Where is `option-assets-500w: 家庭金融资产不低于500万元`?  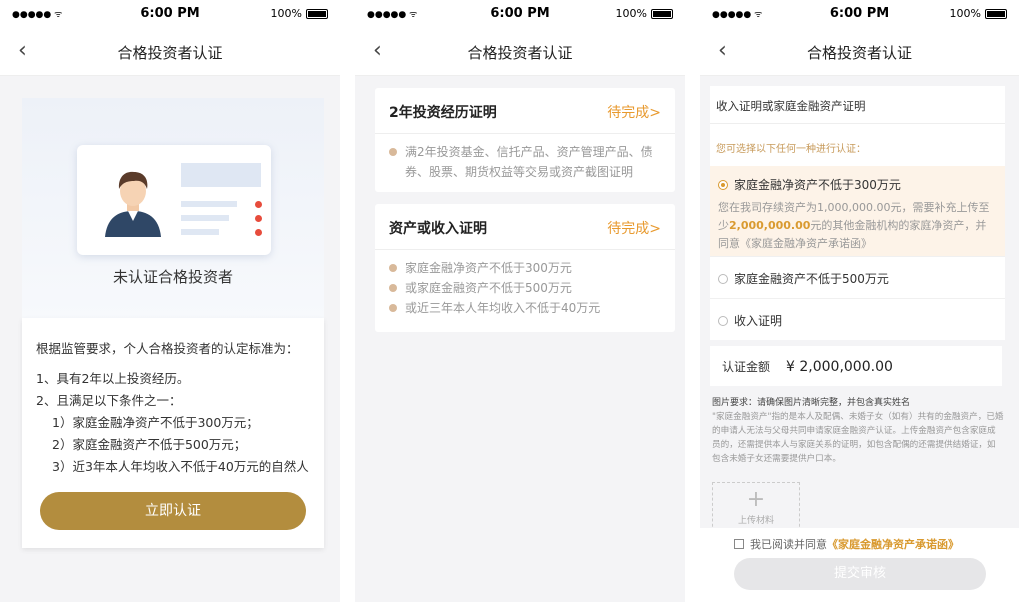
option-assets-500w: 家庭金融资产不低于500万元 is located at coordinates (857, 277).